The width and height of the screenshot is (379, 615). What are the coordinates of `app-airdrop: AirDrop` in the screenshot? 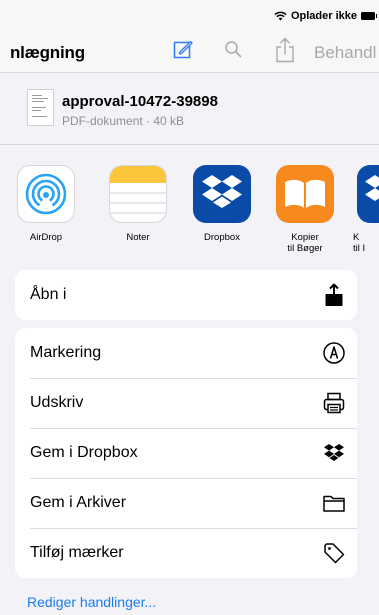 It's located at (46, 204).